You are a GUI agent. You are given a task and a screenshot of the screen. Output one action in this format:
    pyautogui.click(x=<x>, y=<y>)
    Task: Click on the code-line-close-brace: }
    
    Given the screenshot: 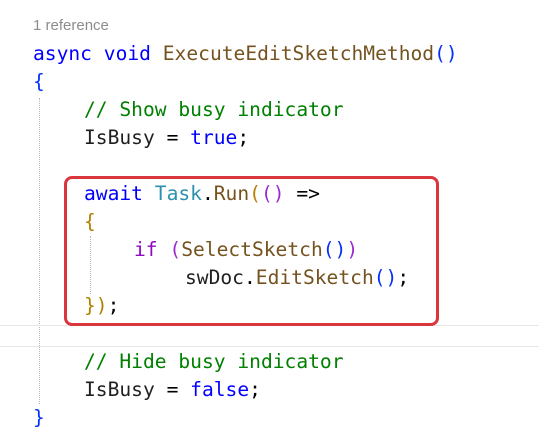 What is the action you would take?
    pyautogui.click(x=39, y=418)
    